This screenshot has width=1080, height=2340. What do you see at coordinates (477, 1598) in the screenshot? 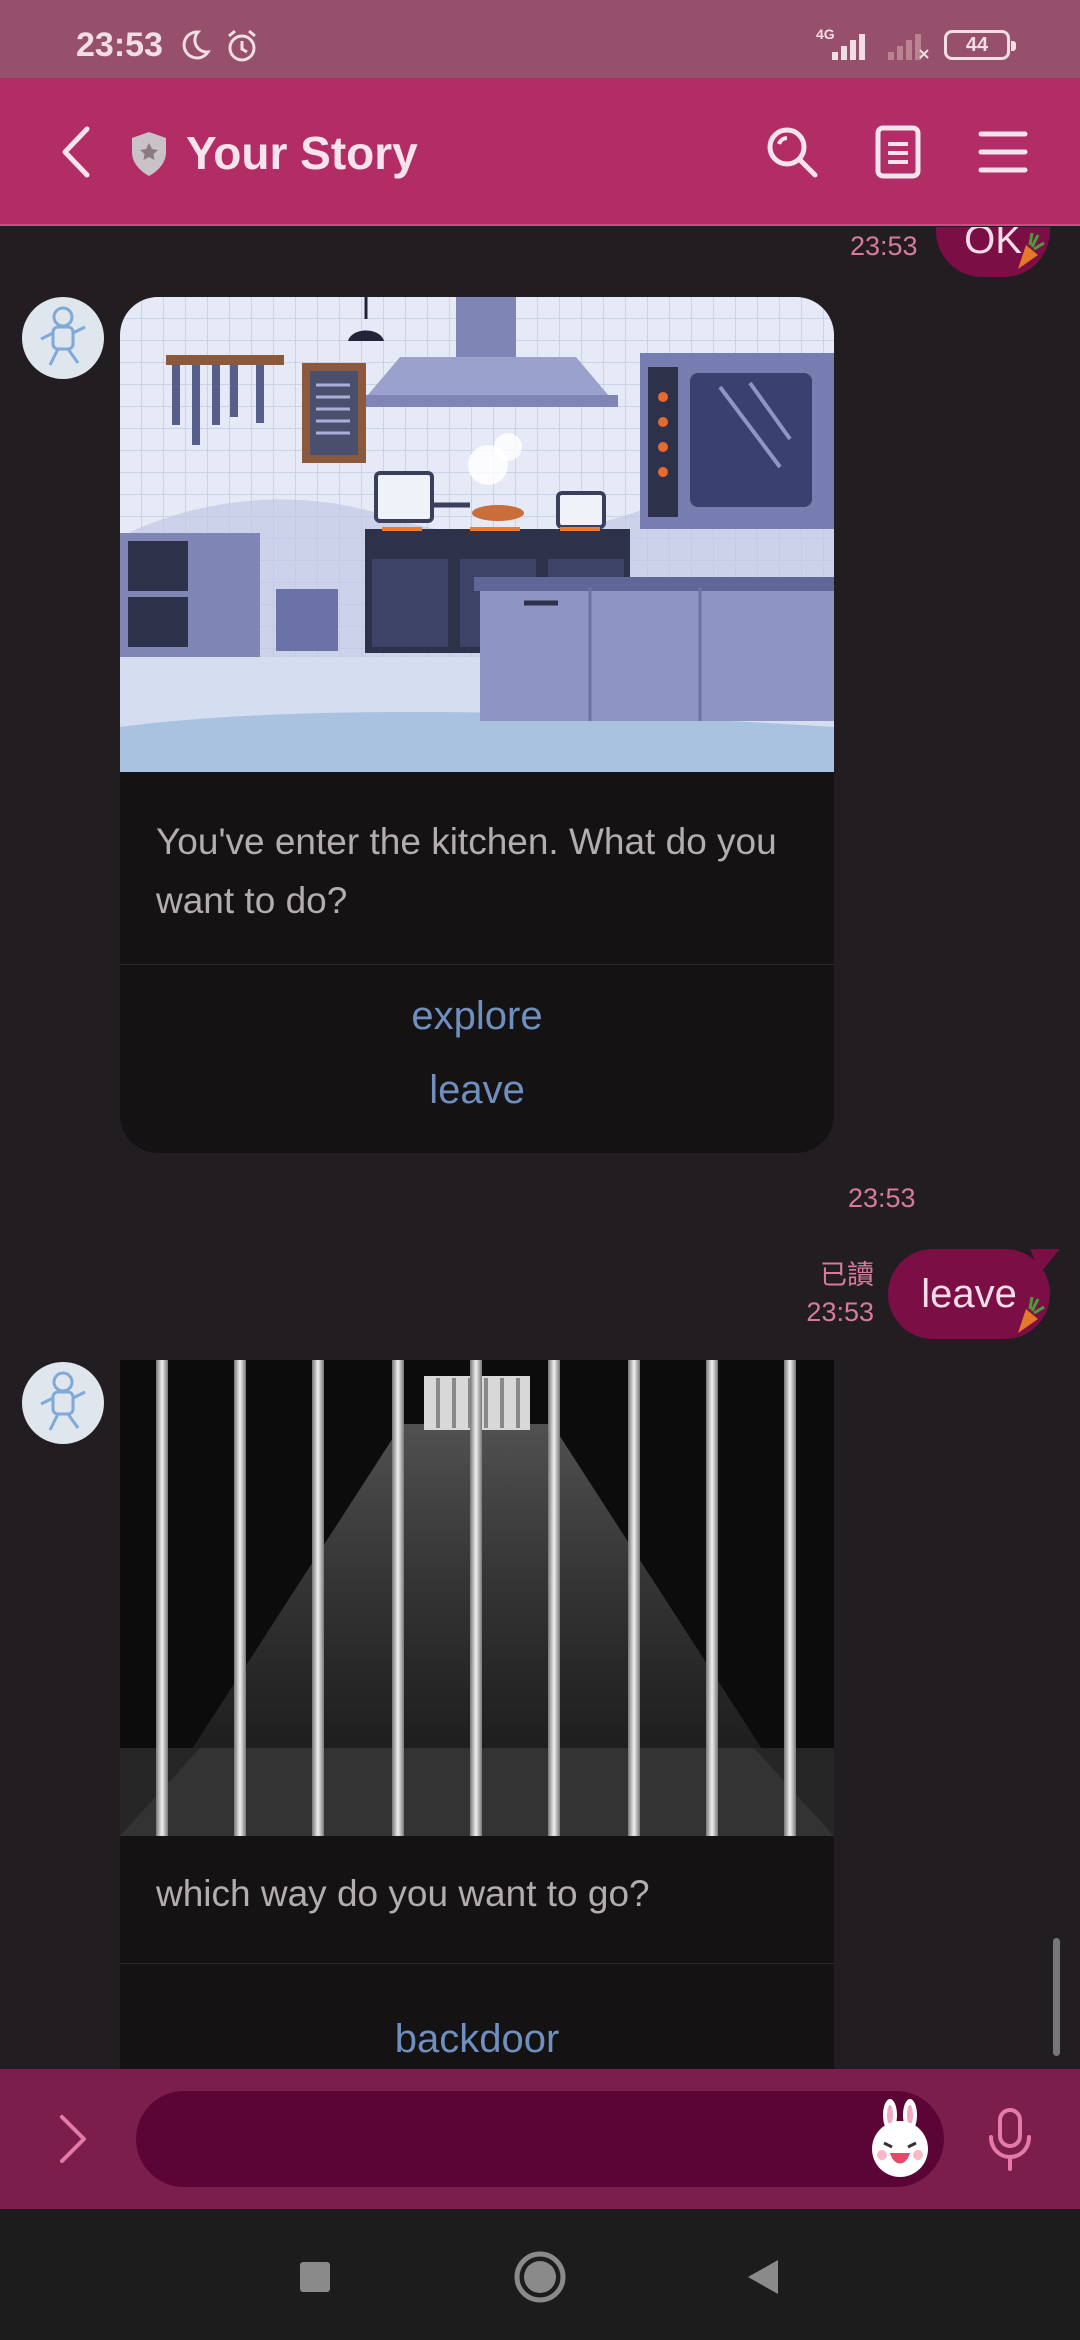
I see `prison-image` at bounding box center [477, 1598].